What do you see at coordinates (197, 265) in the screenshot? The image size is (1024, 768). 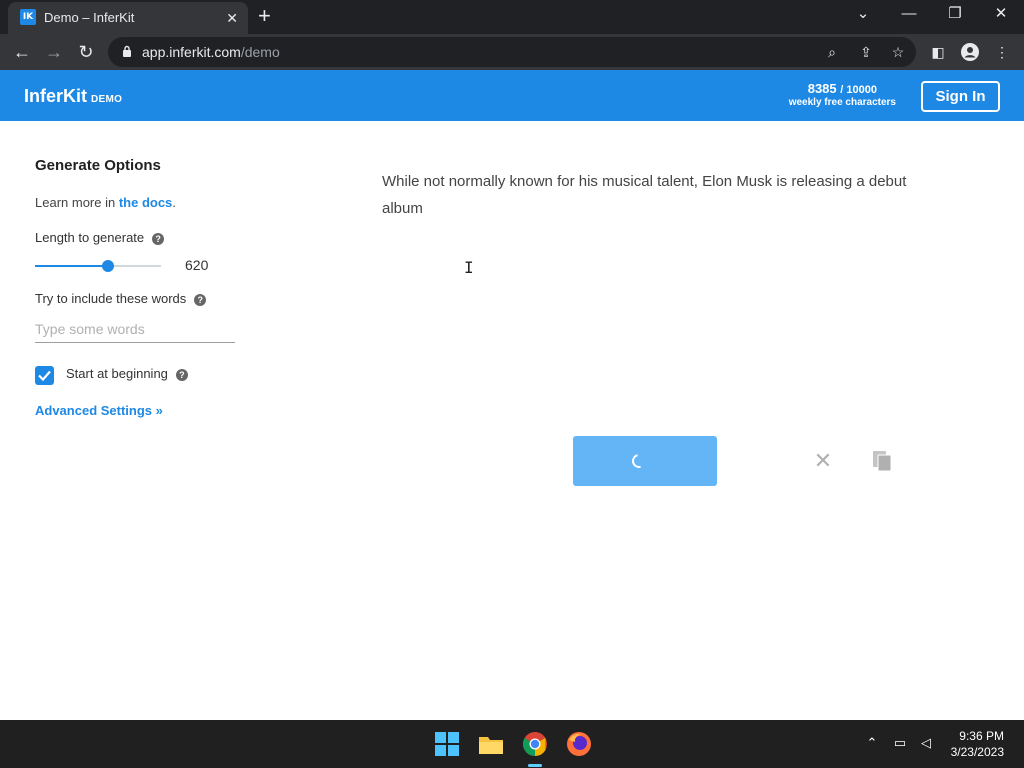 I see `length-value: 620` at bounding box center [197, 265].